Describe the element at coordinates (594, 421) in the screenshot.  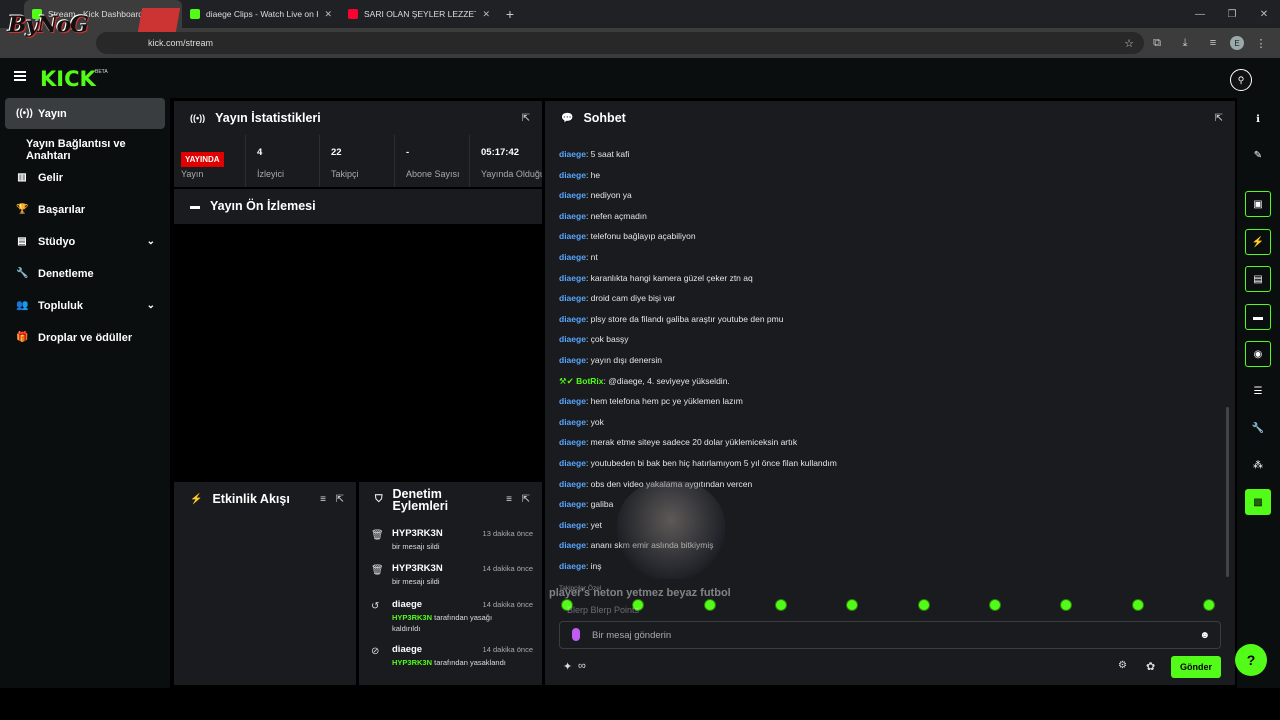
I see `chat-text: : yok` at that location.